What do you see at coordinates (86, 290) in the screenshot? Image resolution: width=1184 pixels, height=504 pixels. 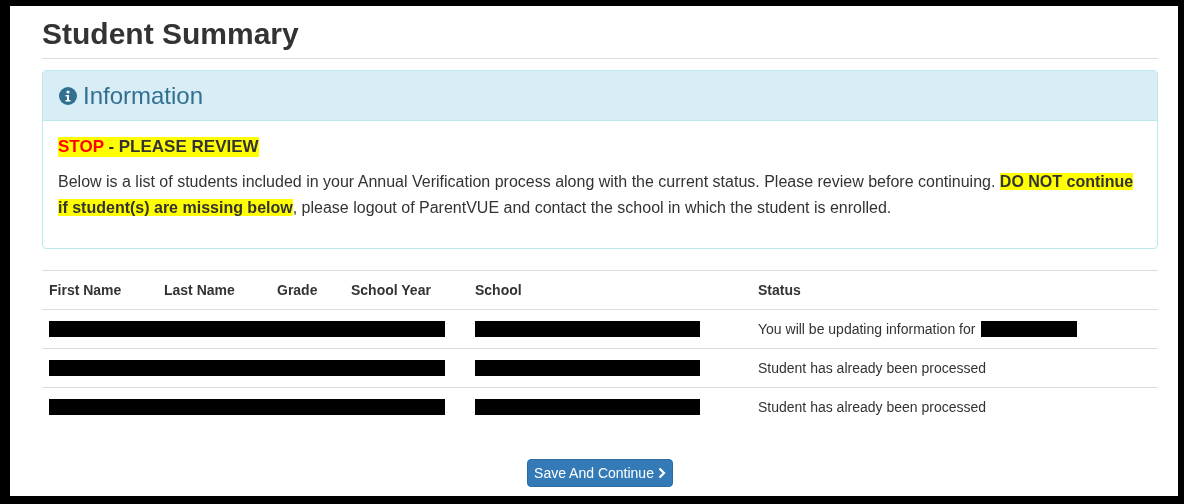 I see `column-header: First Name` at bounding box center [86, 290].